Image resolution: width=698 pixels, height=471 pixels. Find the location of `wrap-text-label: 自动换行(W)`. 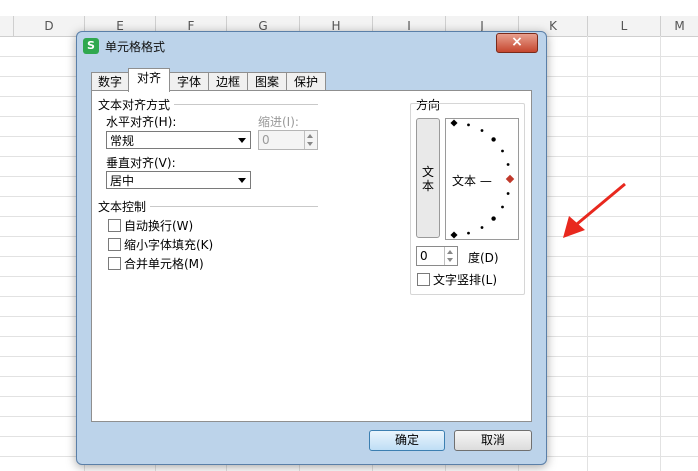

wrap-text-label: 自动换行(W) is located at coordinates (158, 225).